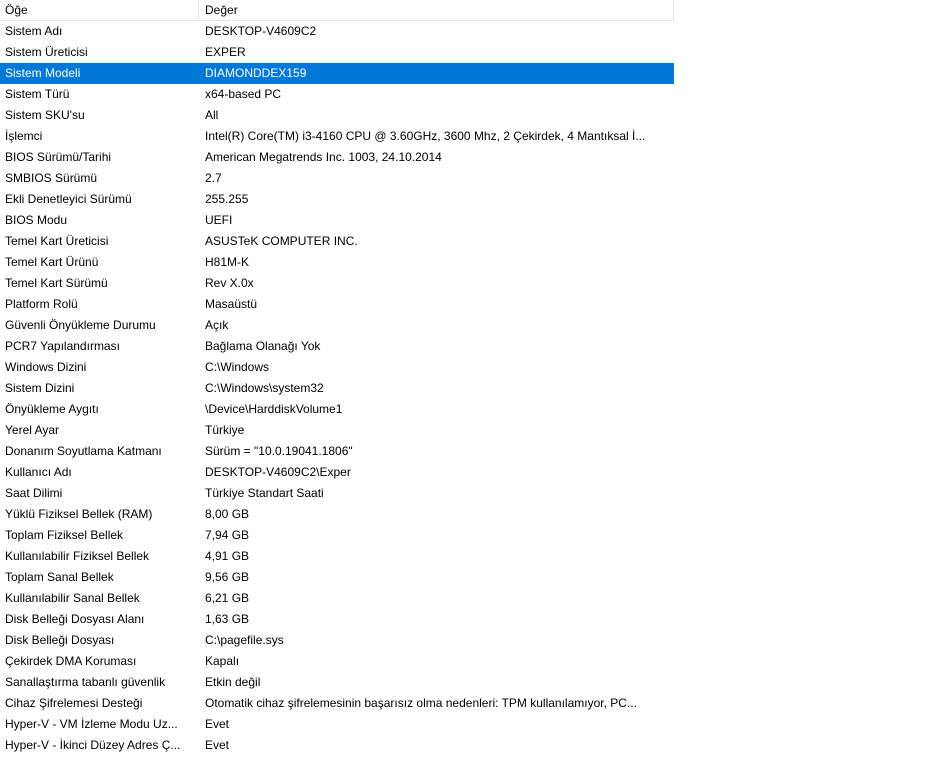  I want to click on table-row: Yerel Ayar Türkiye, so click(337, 430).